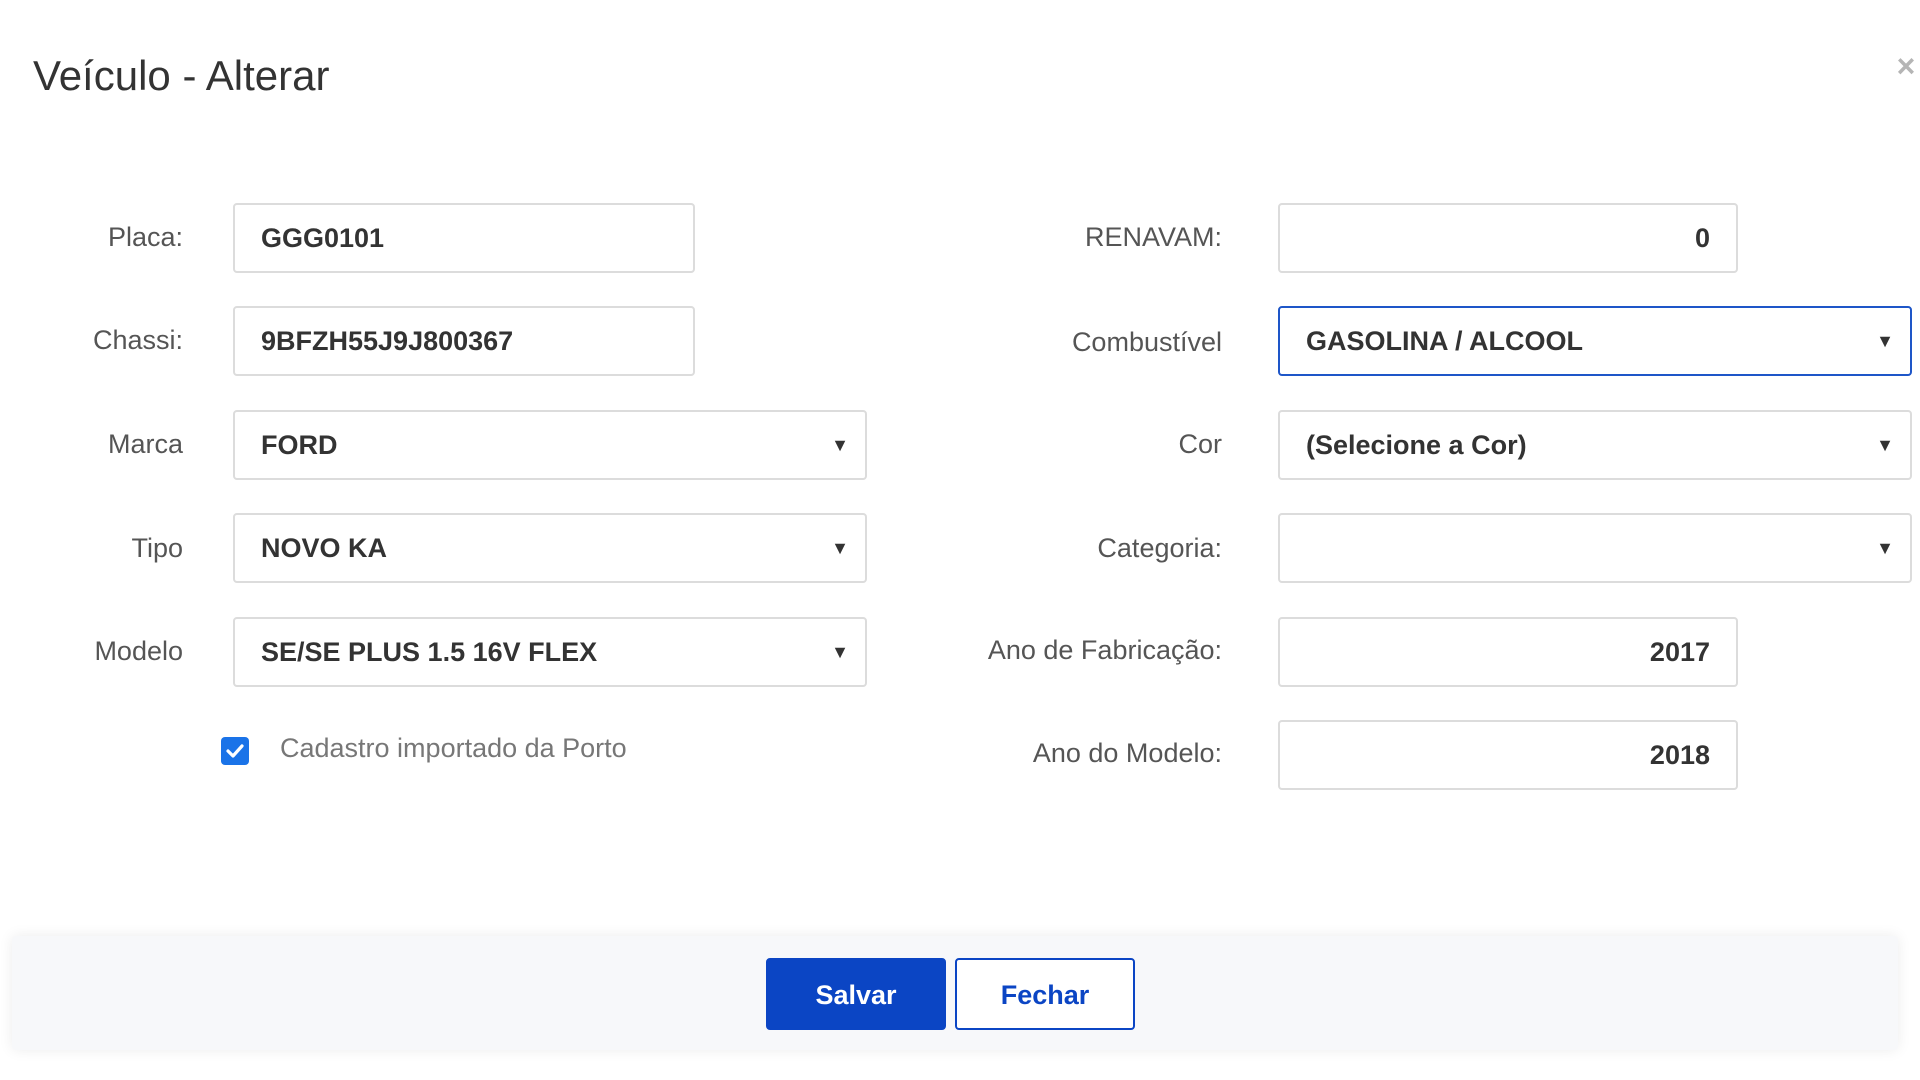  Describe the element at coordinates (1444, 341) in the screenshot. I see `combustivel-value: GASOLINA / ALCOOL` at that location.